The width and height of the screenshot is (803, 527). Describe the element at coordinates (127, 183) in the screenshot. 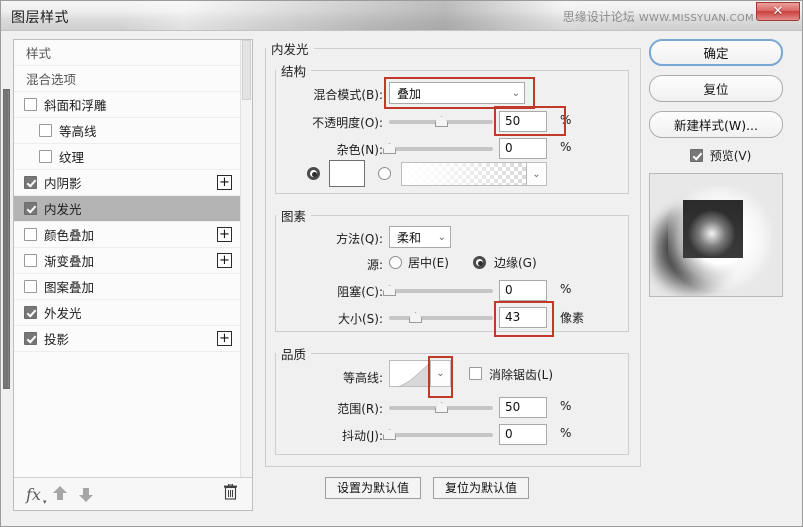

I see `sidebar-item-5: 内阴影 +` at that location.